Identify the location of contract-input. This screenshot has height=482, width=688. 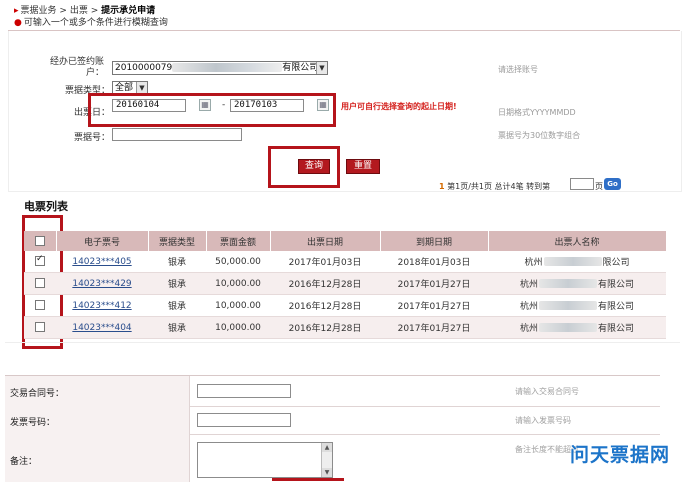
(244, 391).